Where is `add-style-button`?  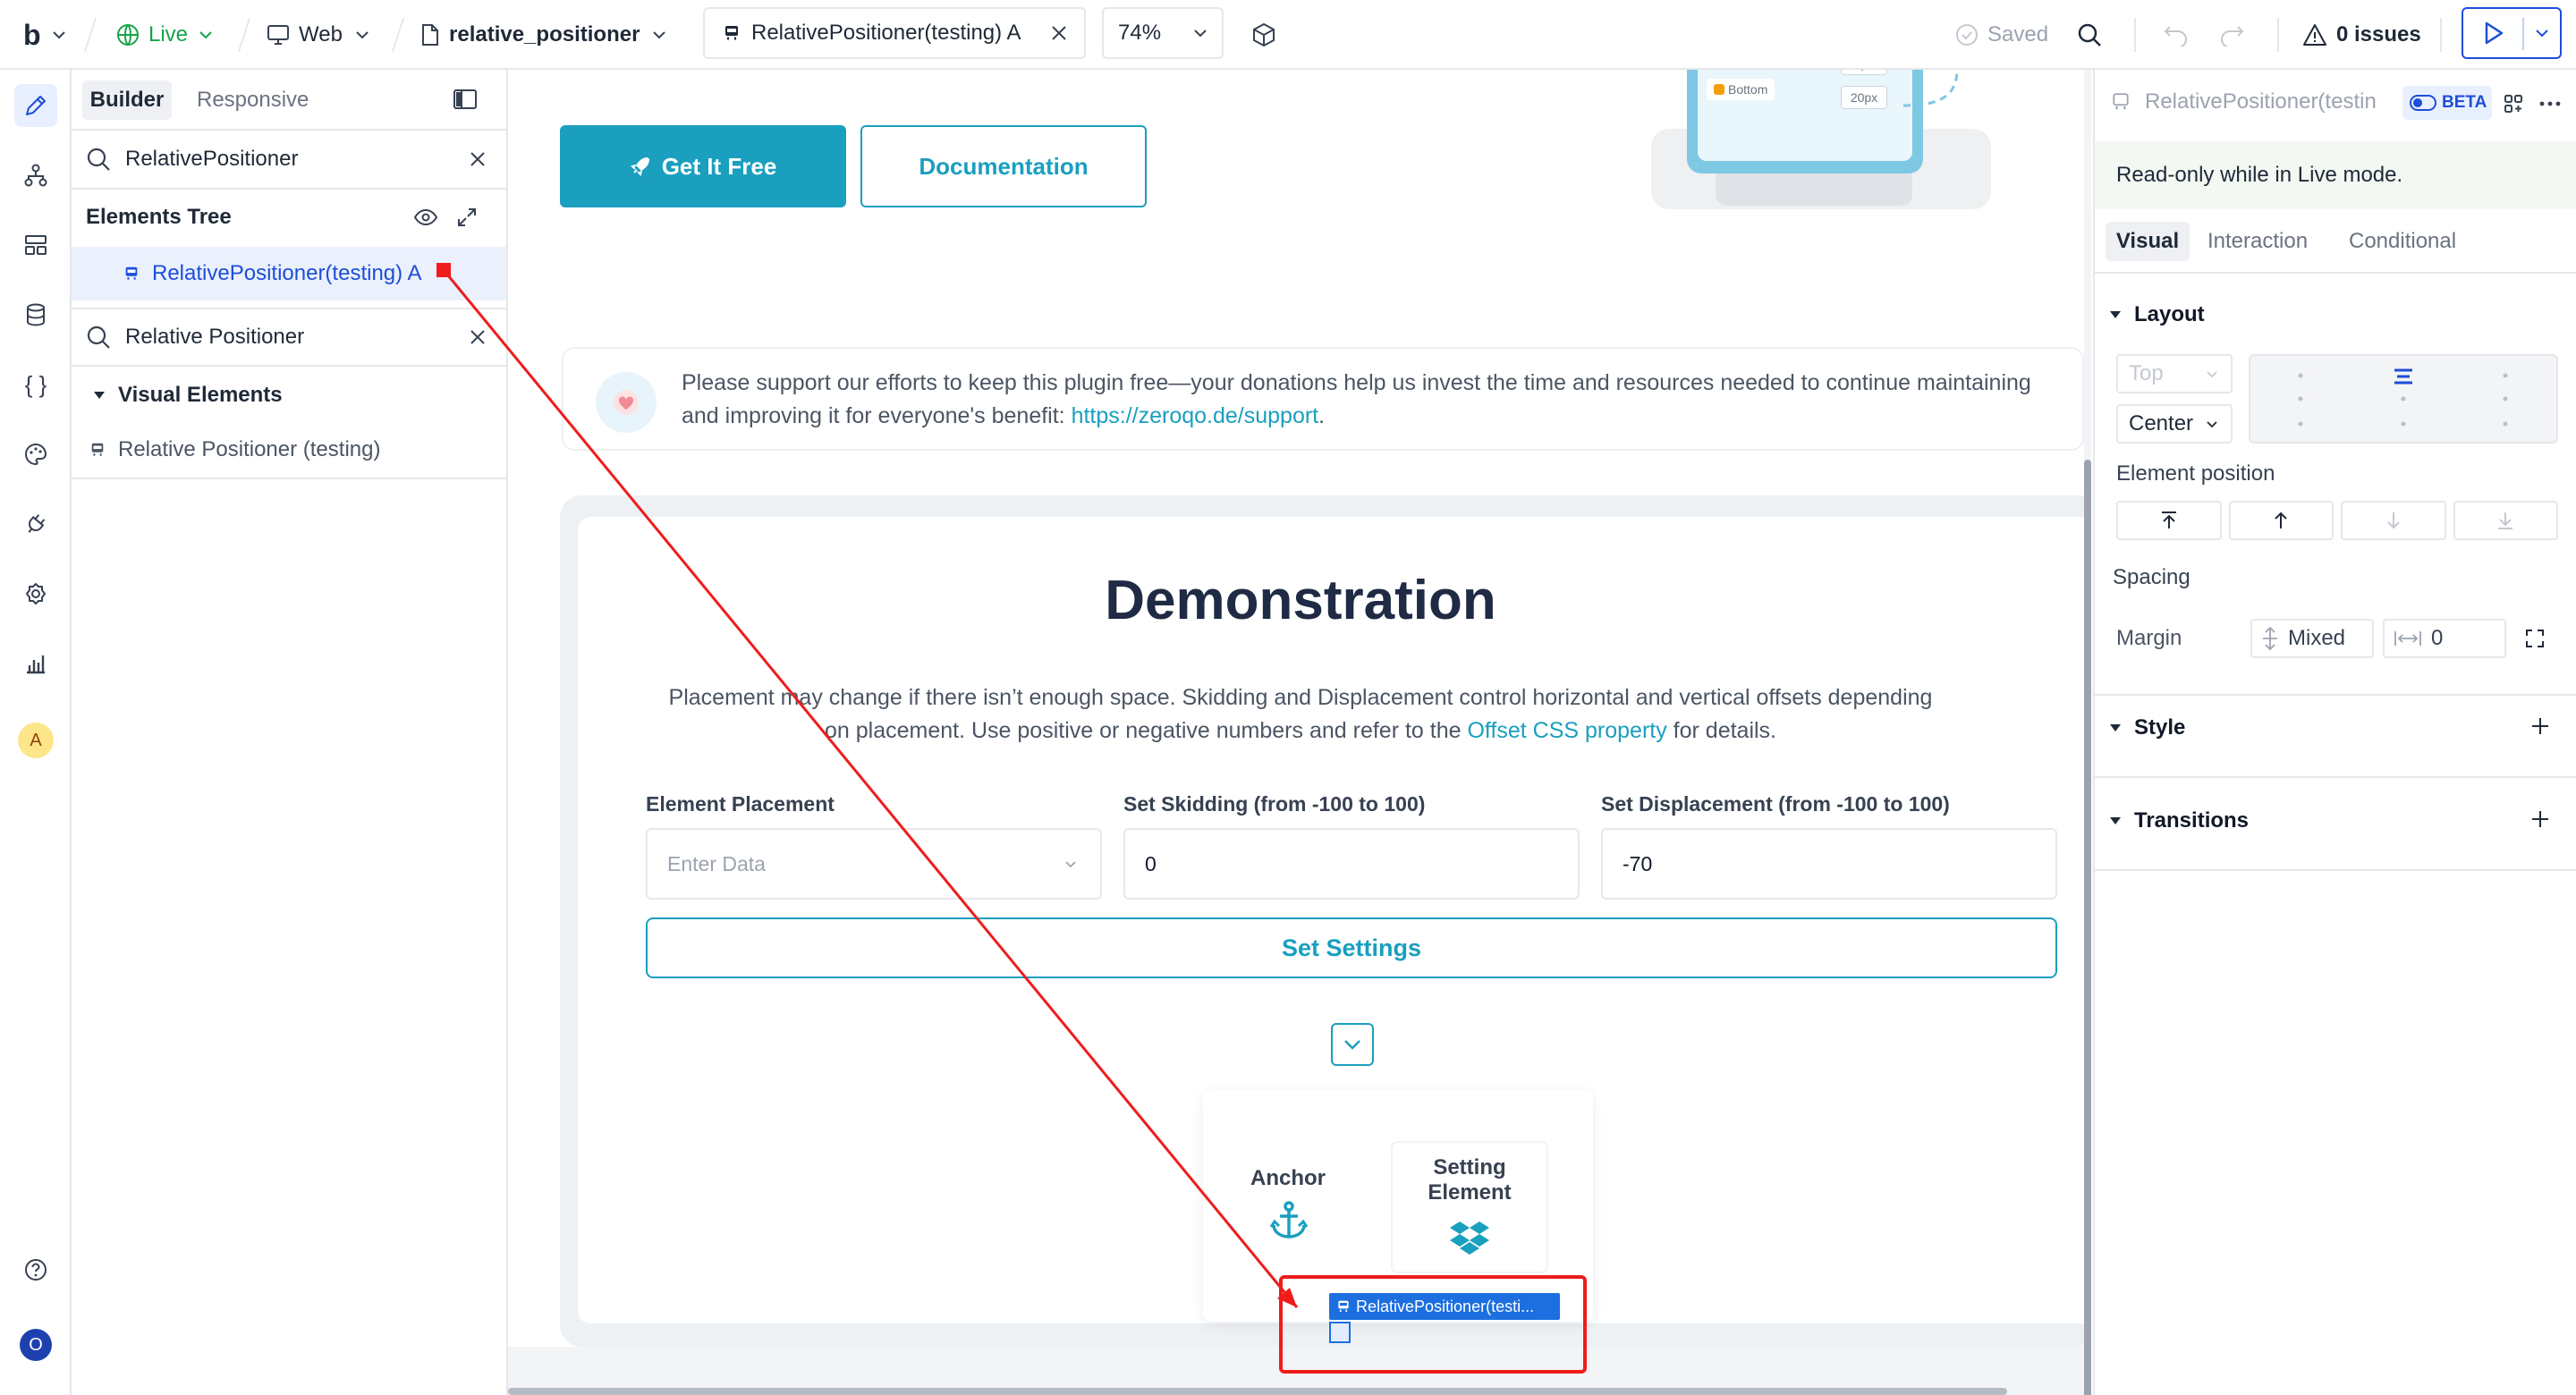 add-style-button is located at coordinates (2540, 726).